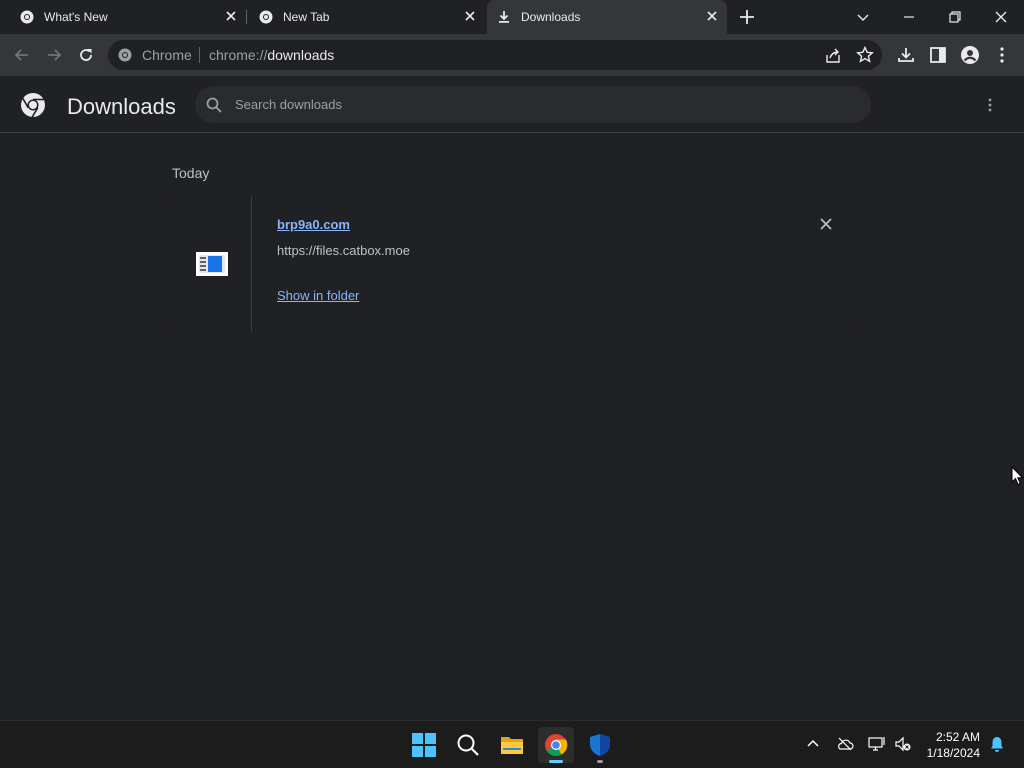  I want to click on forward-icon, so click(54, 55).